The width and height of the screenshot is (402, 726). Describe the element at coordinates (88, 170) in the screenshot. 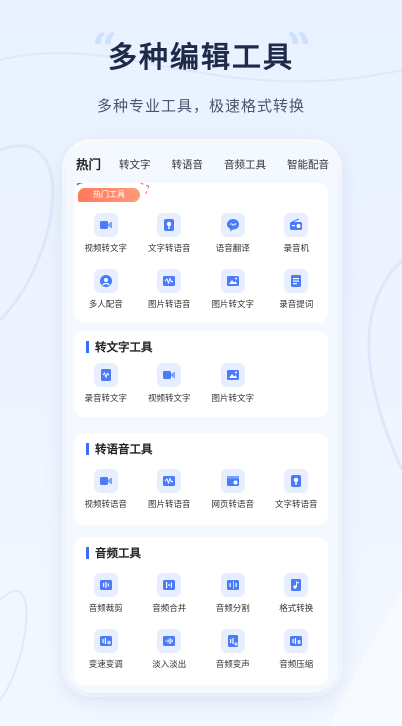

I see `tab-hot: 热门` at that location.